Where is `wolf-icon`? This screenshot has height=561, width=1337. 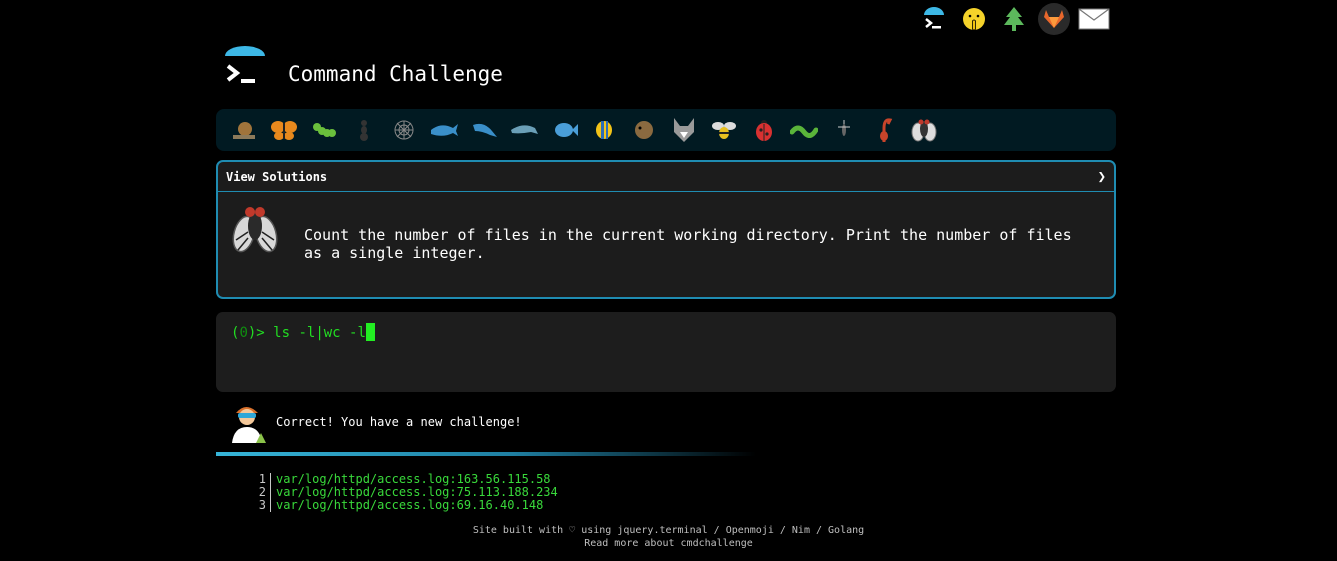
wolf-icon is located at coordinates (684, 130).